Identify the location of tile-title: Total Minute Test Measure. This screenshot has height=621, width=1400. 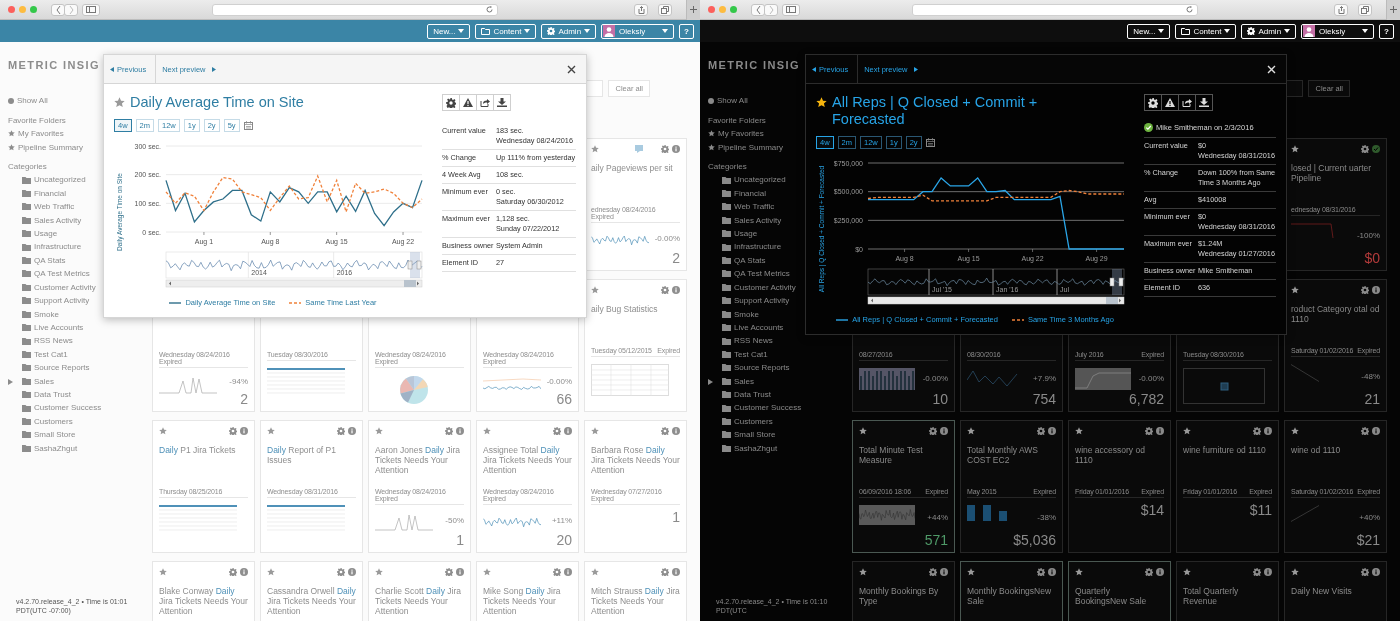
(903, 463).